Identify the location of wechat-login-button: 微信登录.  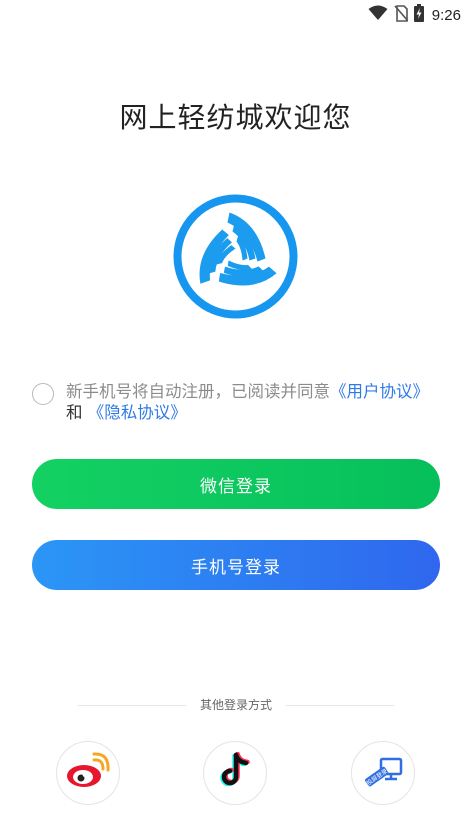
(236, 484).